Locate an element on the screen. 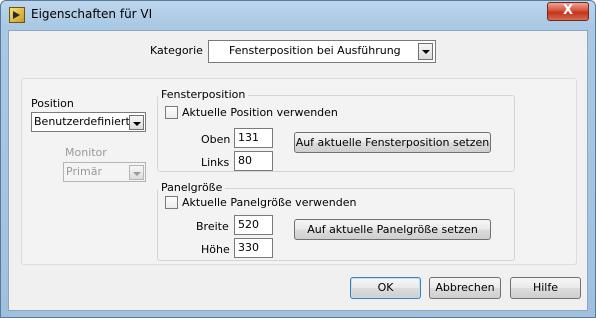  position-value: Benutzerdefiniert is located at coordinates (82, 121).